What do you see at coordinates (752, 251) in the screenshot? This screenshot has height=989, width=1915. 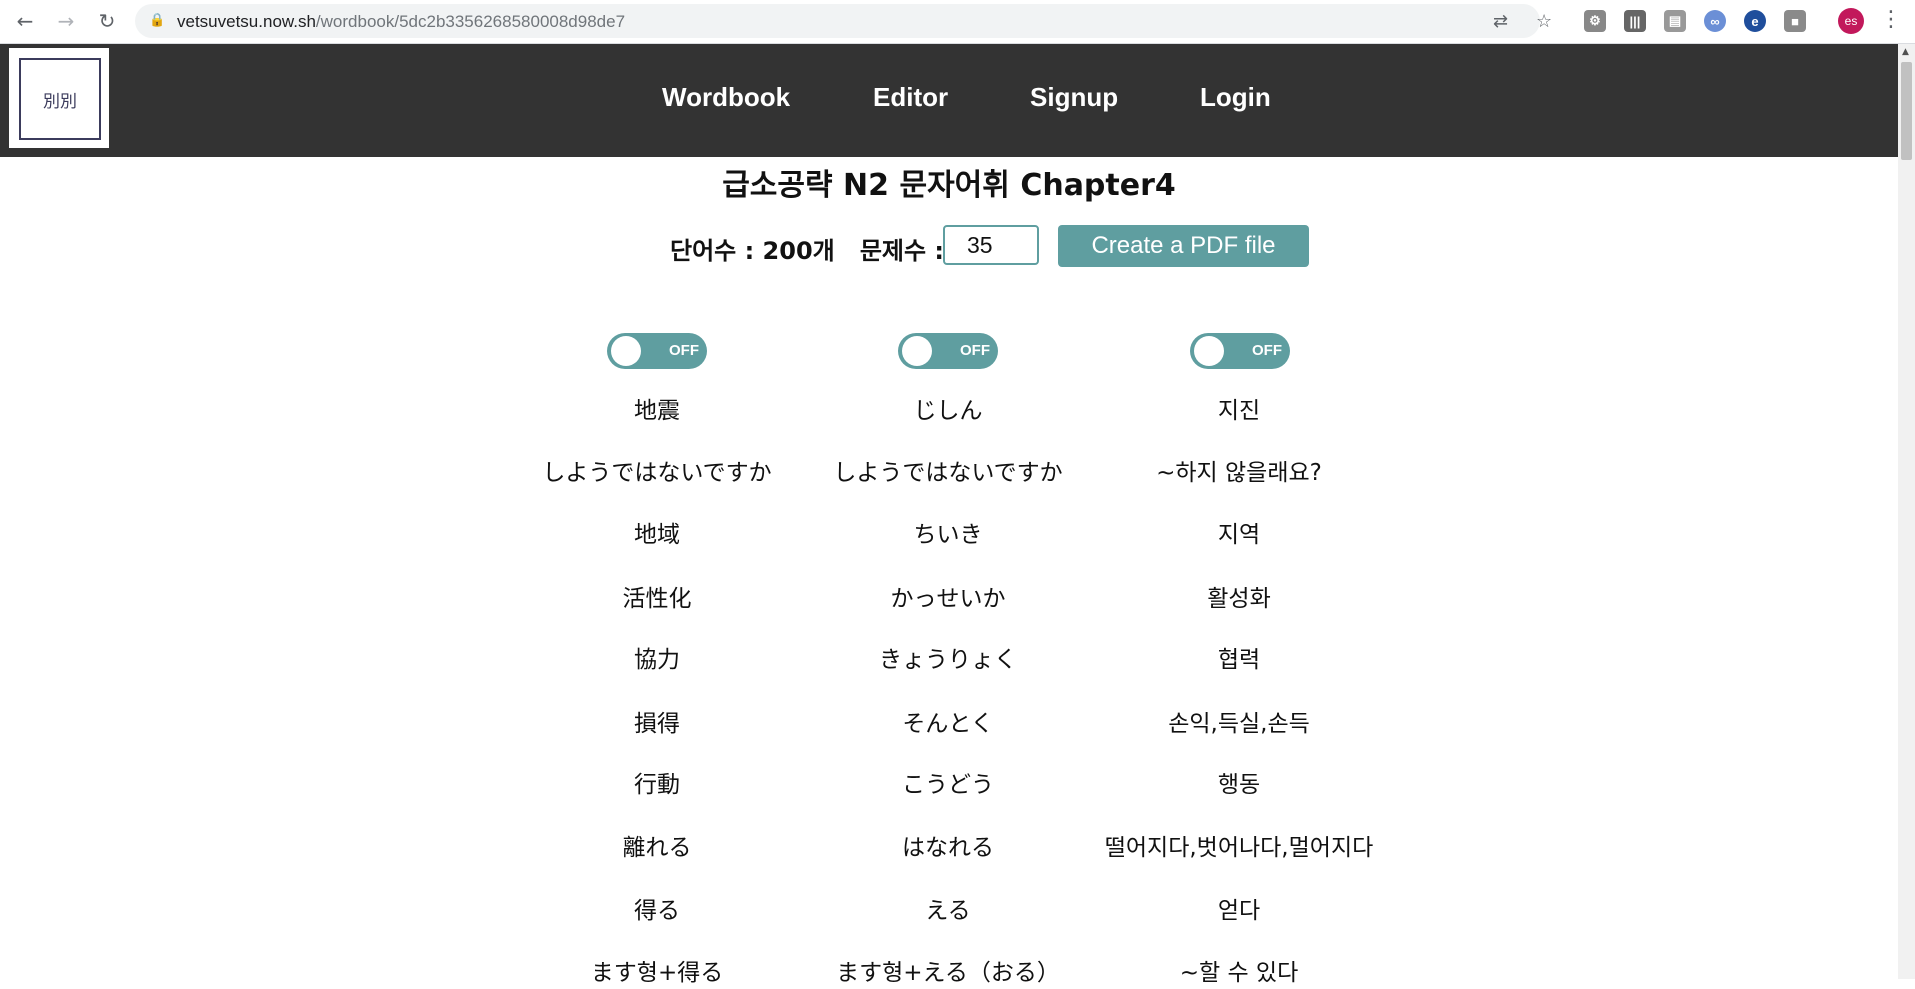 I see `word-count-label: 단어수 : 200개` at bounding box center [752, 251].